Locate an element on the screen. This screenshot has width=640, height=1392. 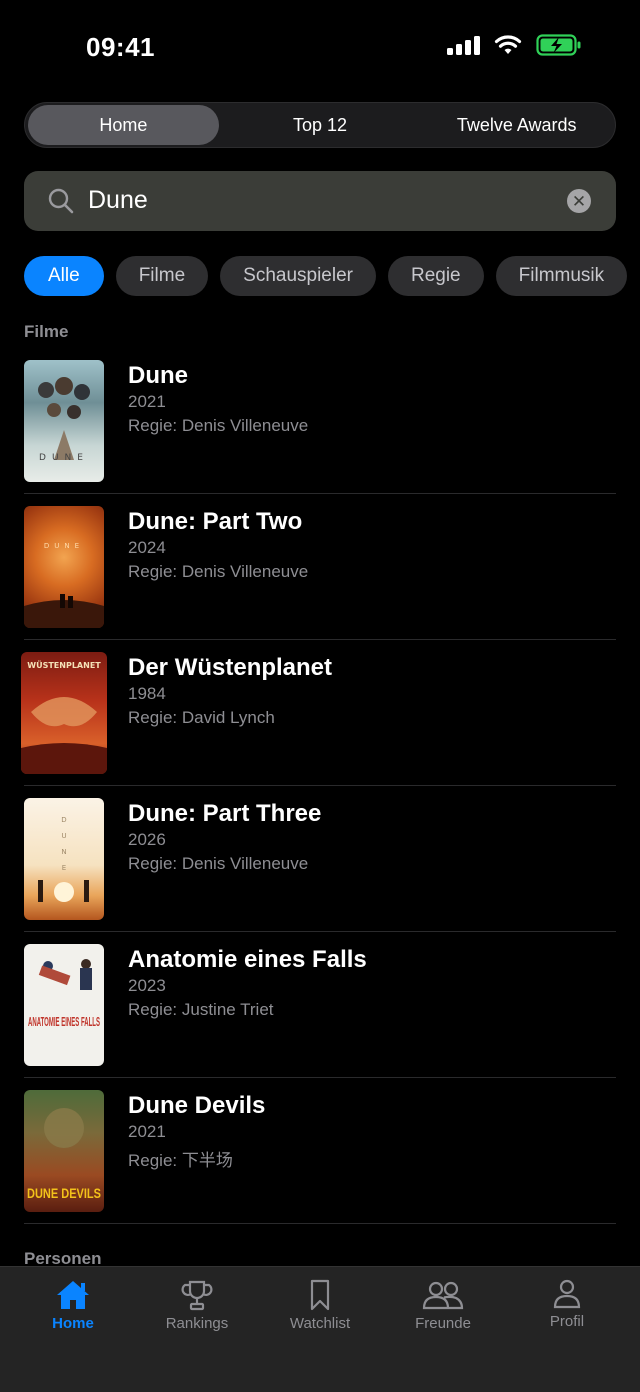
tabbar-item-watchlist: Watchlist is located at coordinates (320, 1305).